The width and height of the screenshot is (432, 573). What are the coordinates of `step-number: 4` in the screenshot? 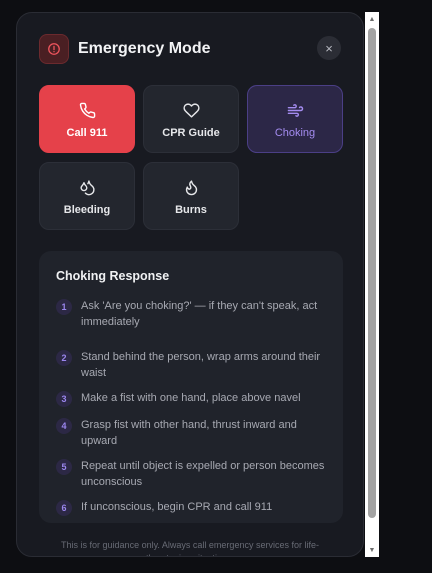 It's located at (64, 426).